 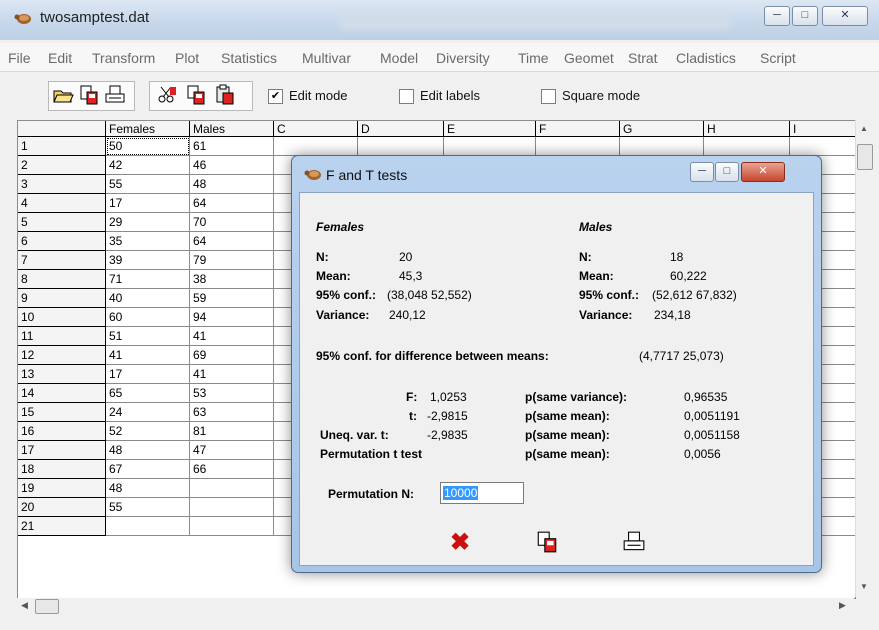 I want to click on scroll-thumb, so click(x=865, y=157).